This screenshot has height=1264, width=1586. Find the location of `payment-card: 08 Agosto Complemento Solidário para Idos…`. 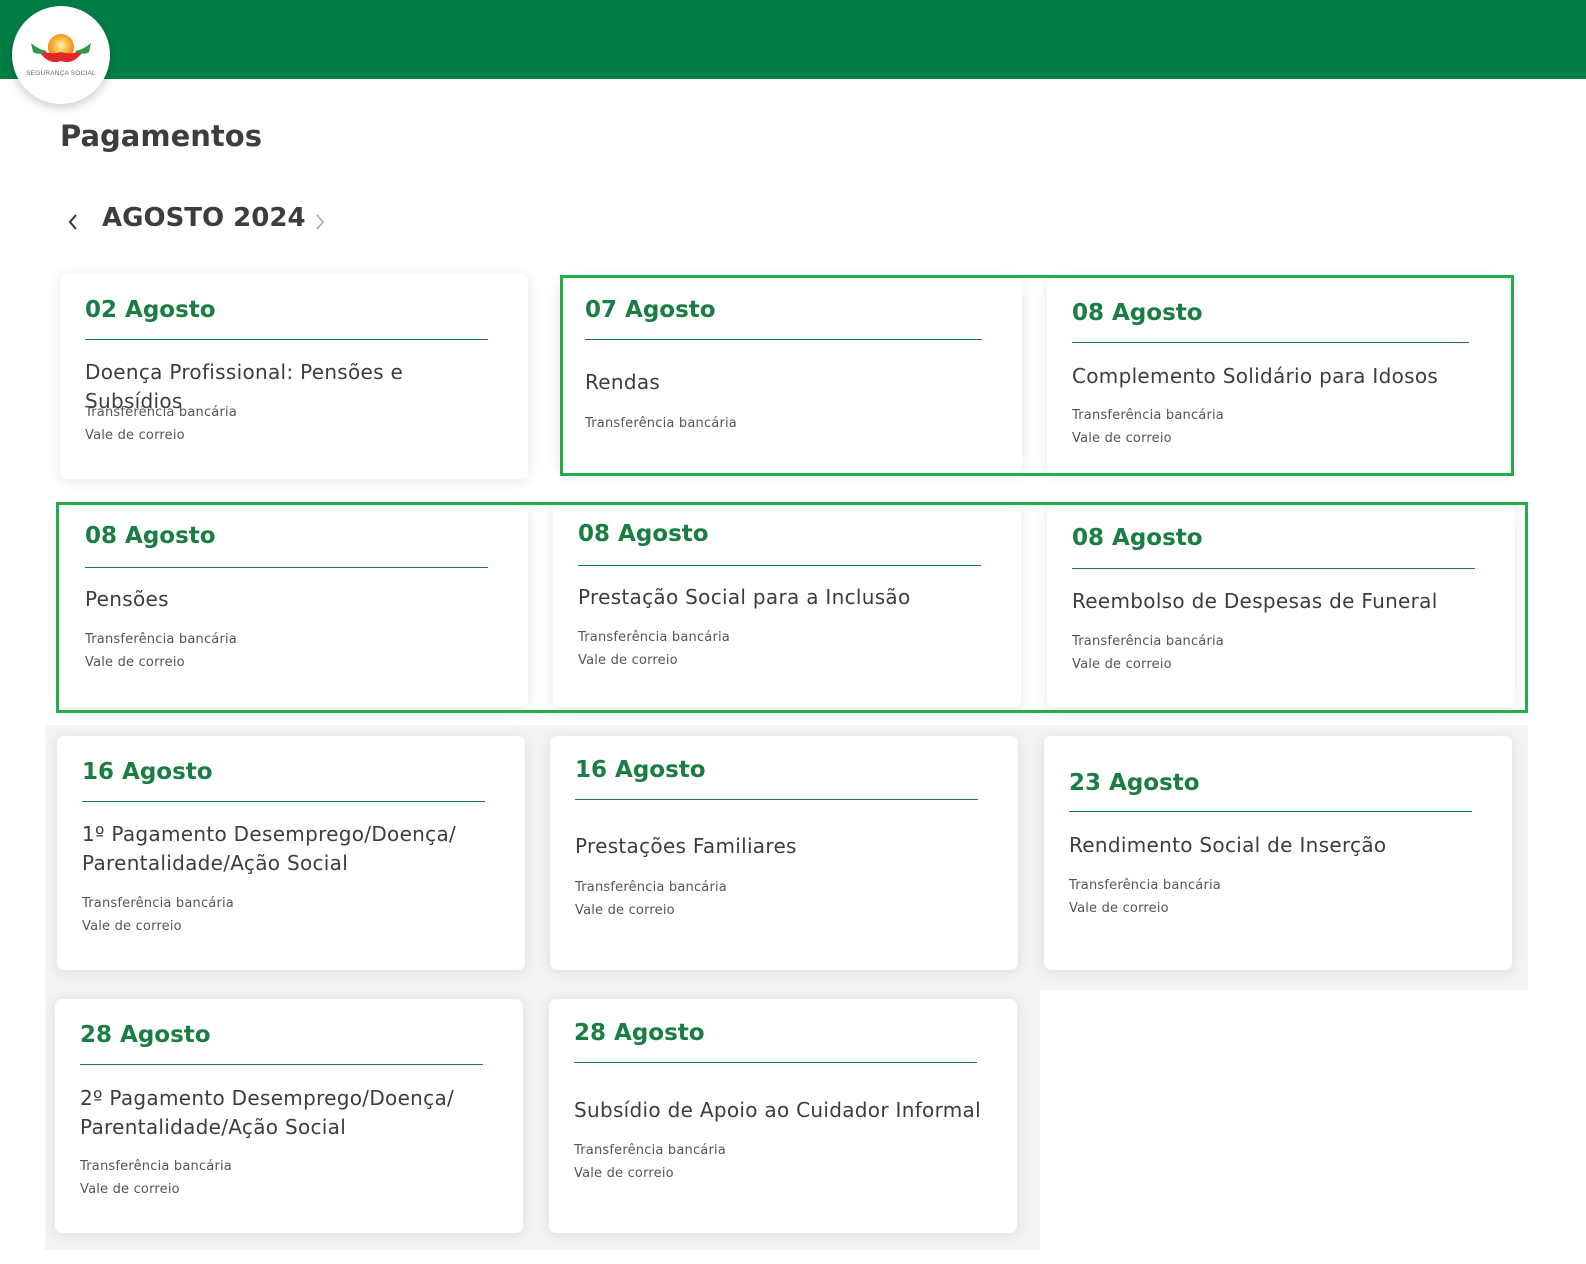

payment-card: 08 Agosto Complemento Solidário para Idos… is located at coordinates (1278, 375).